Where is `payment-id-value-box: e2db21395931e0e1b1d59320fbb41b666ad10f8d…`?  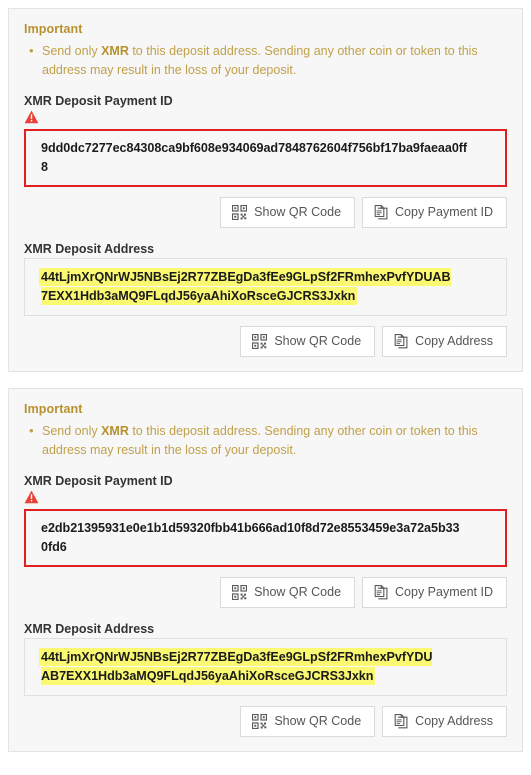
payment-id-value-box: e2db21395931e0e1b1d59320fbb41b666ad10f8d… is located at coordinates (265, 538).